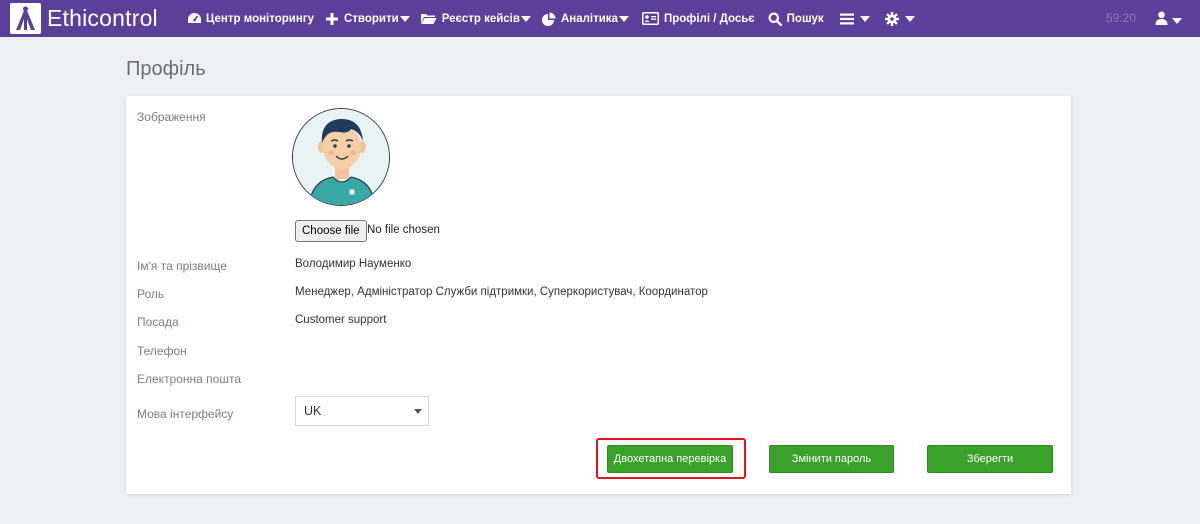 This screenshot has width=1200, height=524. Describe the element at coordinates (185, 414) in the screenshot. I see `language-label: Мова інтерфейсу` at that location.